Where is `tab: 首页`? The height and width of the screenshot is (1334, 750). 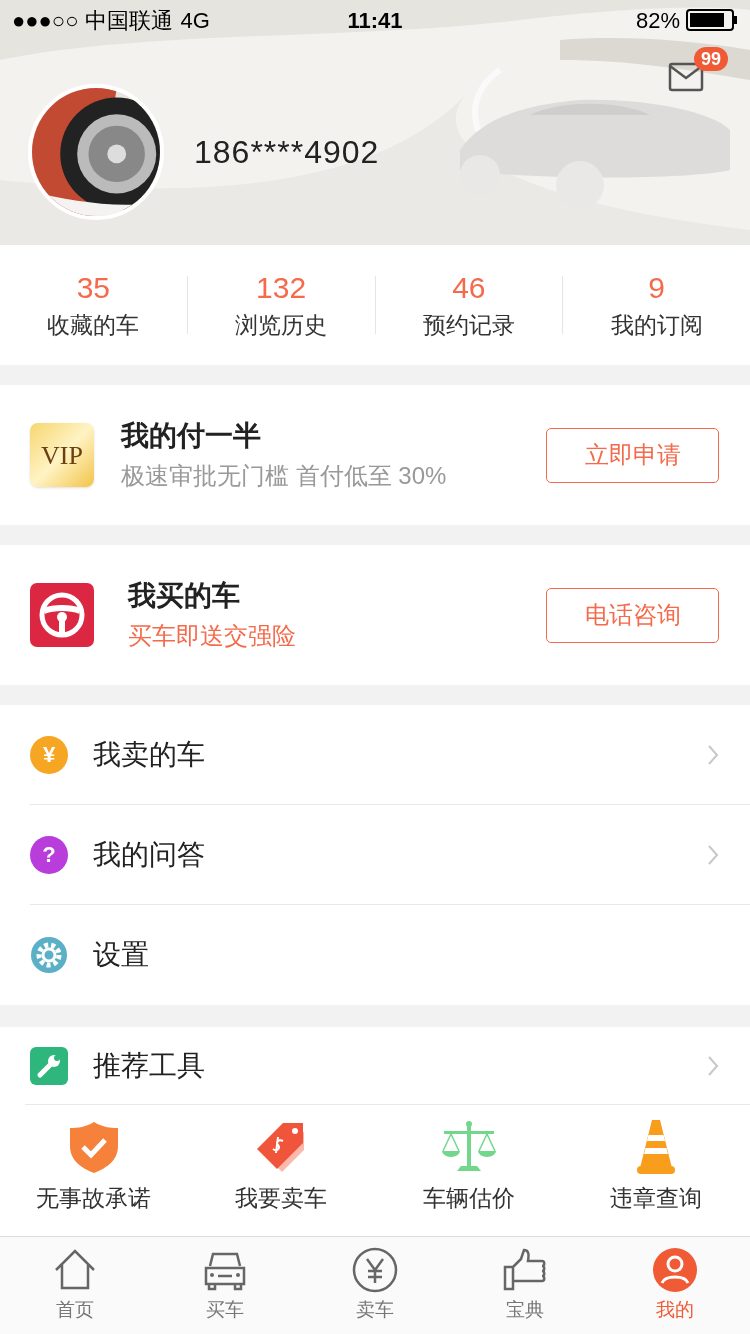 tab: 首页 is located at coordinates (75, 1285).